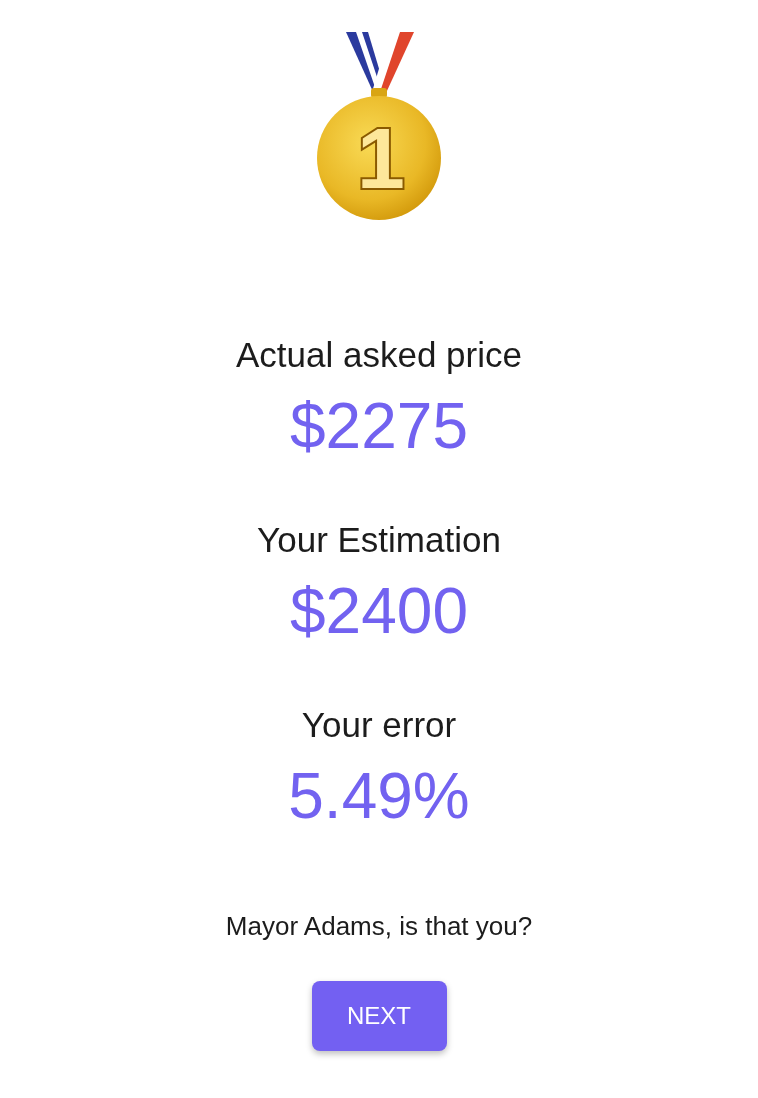  Describe the element at coordinates (379, 426) in the screenshot. I see `result-value: $2275` at that location.